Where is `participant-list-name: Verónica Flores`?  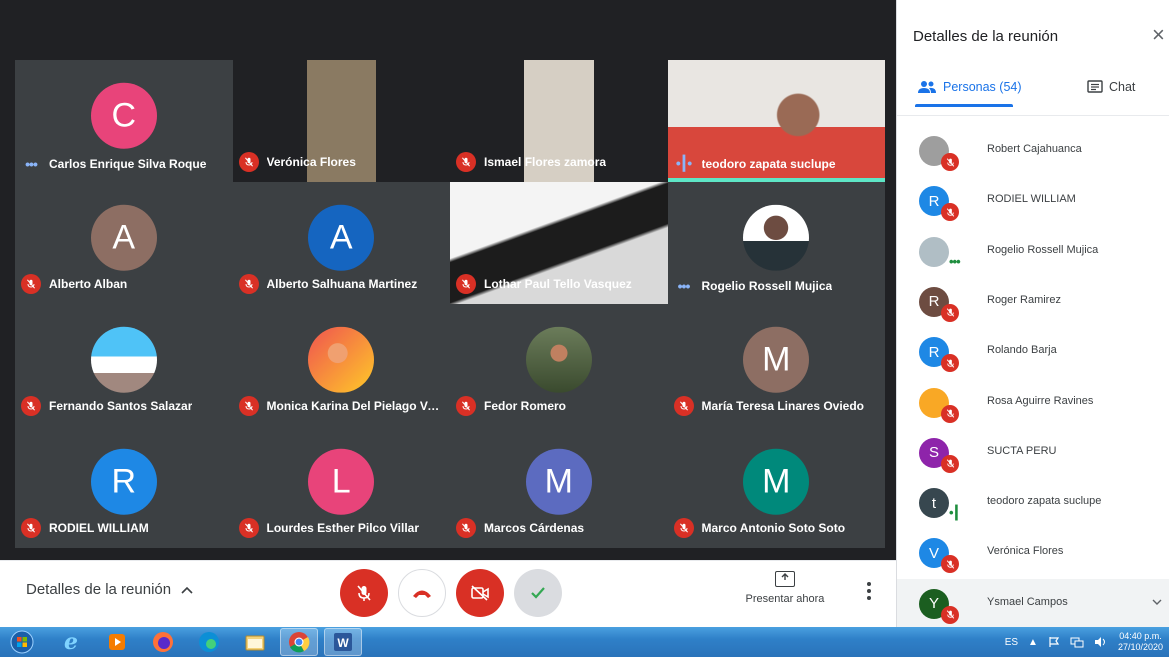
participant-list-name: Verónica Flores is located at coordinates (1025, 551).